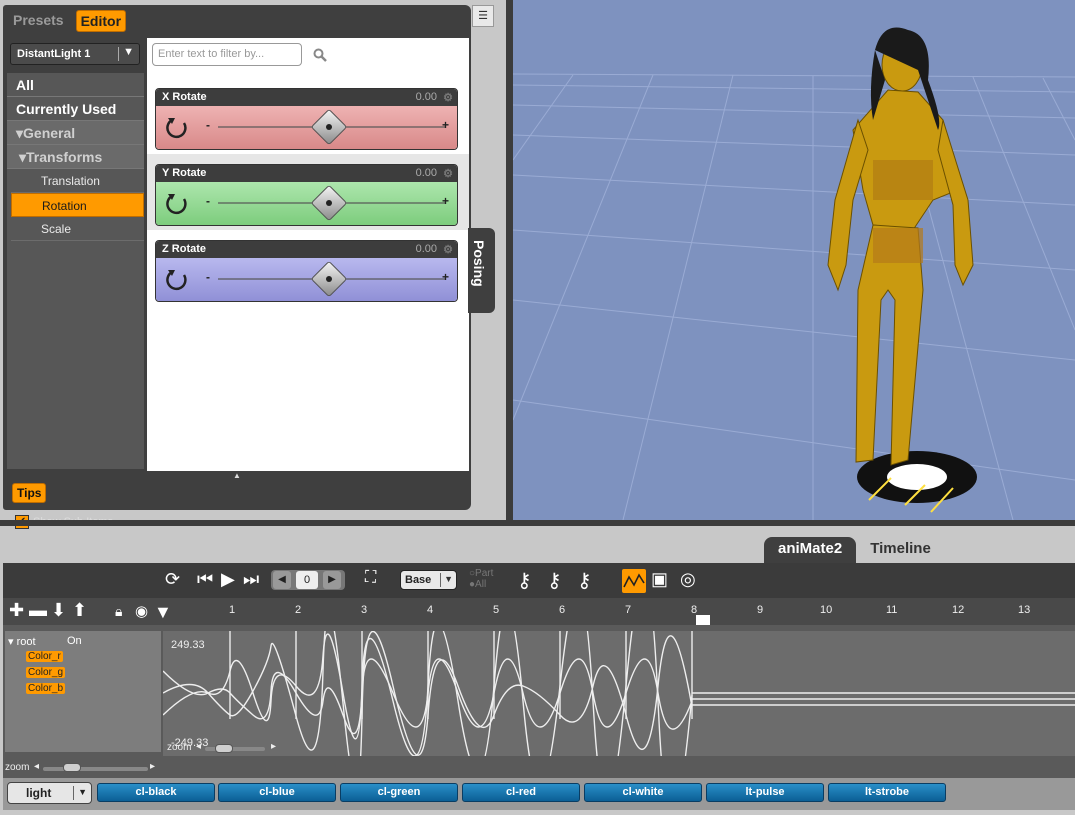 The image size is (1075, 815). Describe the element at coordinates (235, 749) in the screenshot. I see `graph-zoom-slider` at that location.